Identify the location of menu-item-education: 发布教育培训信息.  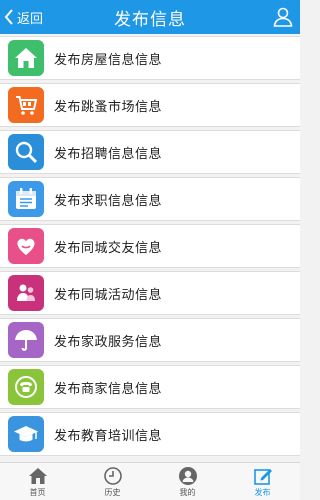
(150, 434).